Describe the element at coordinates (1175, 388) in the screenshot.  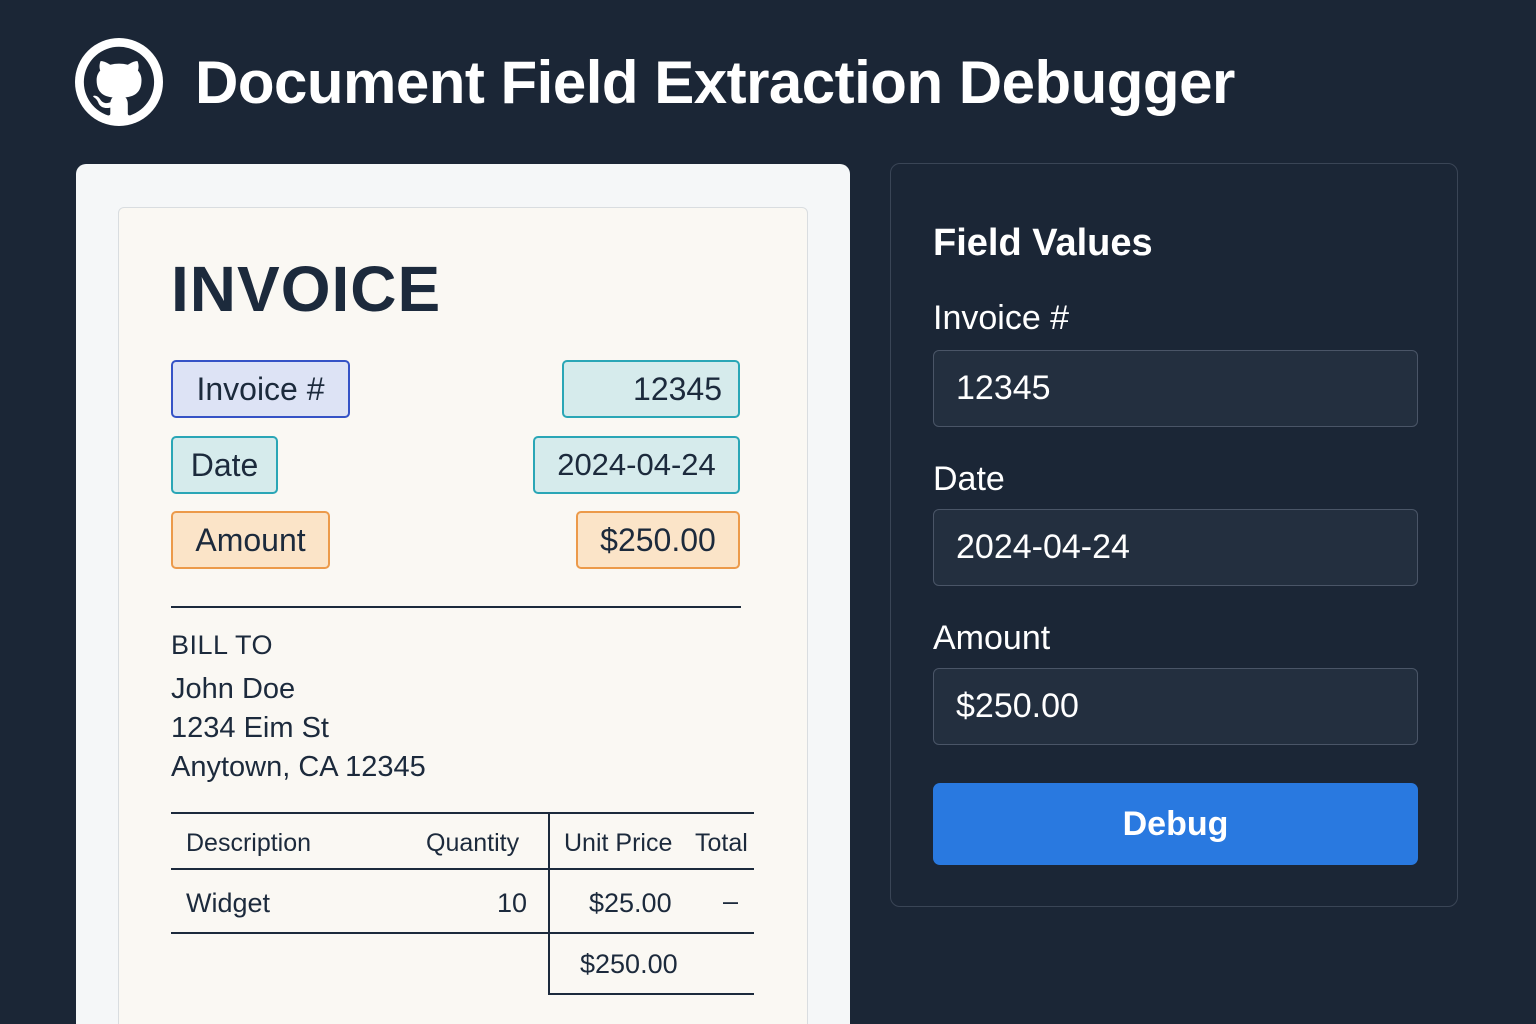
I see `invoice-number-input` at that location.